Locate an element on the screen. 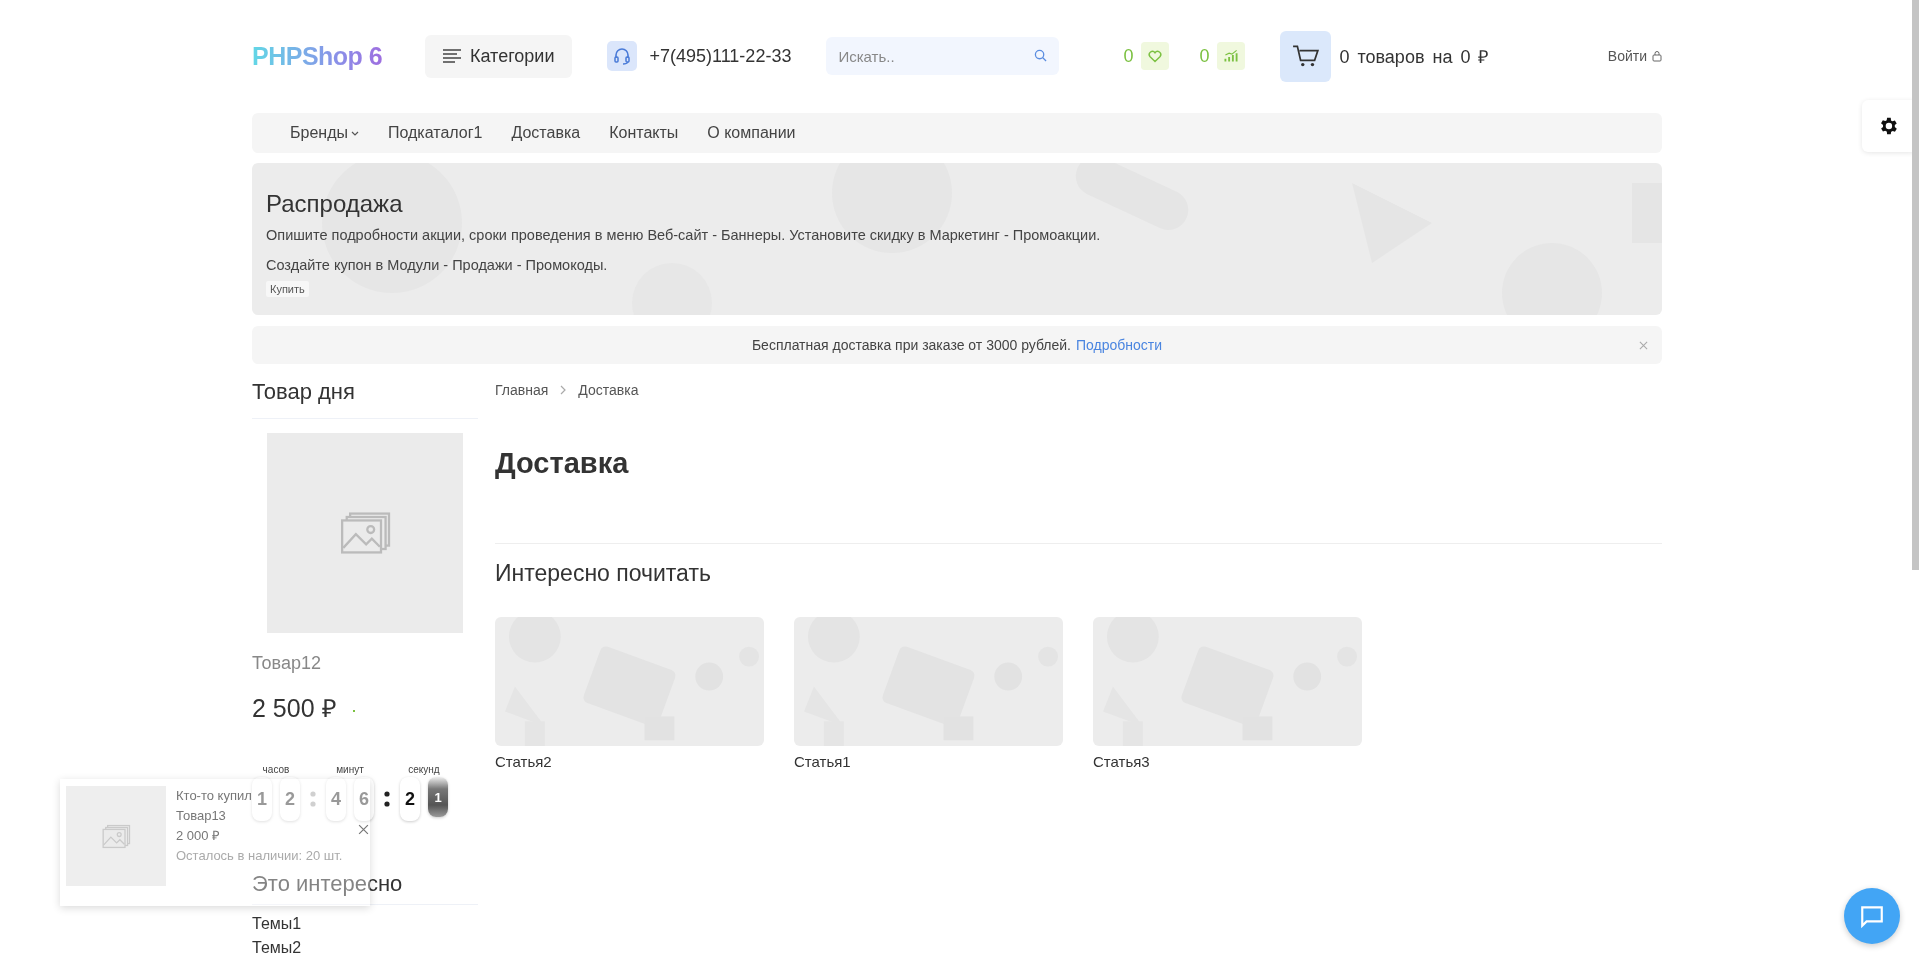  buy-button: Купить is located at coordinates (287, 289).